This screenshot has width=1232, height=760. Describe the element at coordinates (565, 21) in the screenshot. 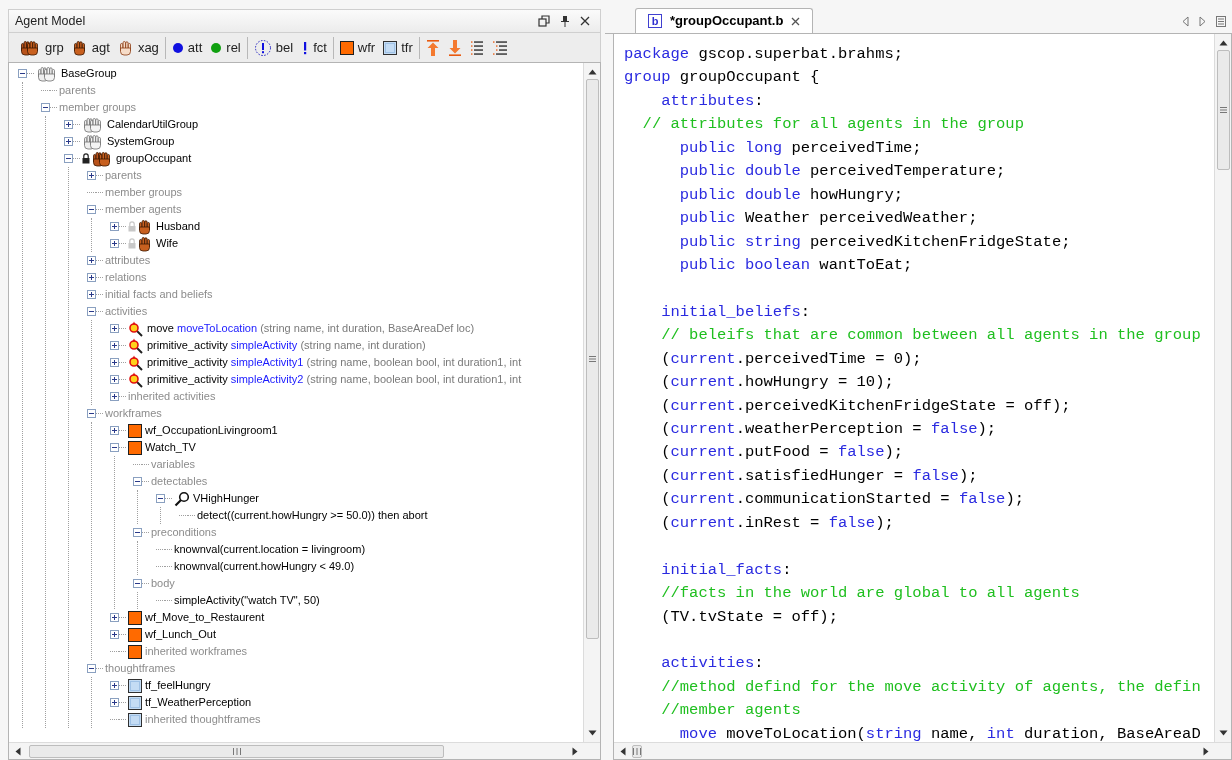

I see `pin-icon` at that location.